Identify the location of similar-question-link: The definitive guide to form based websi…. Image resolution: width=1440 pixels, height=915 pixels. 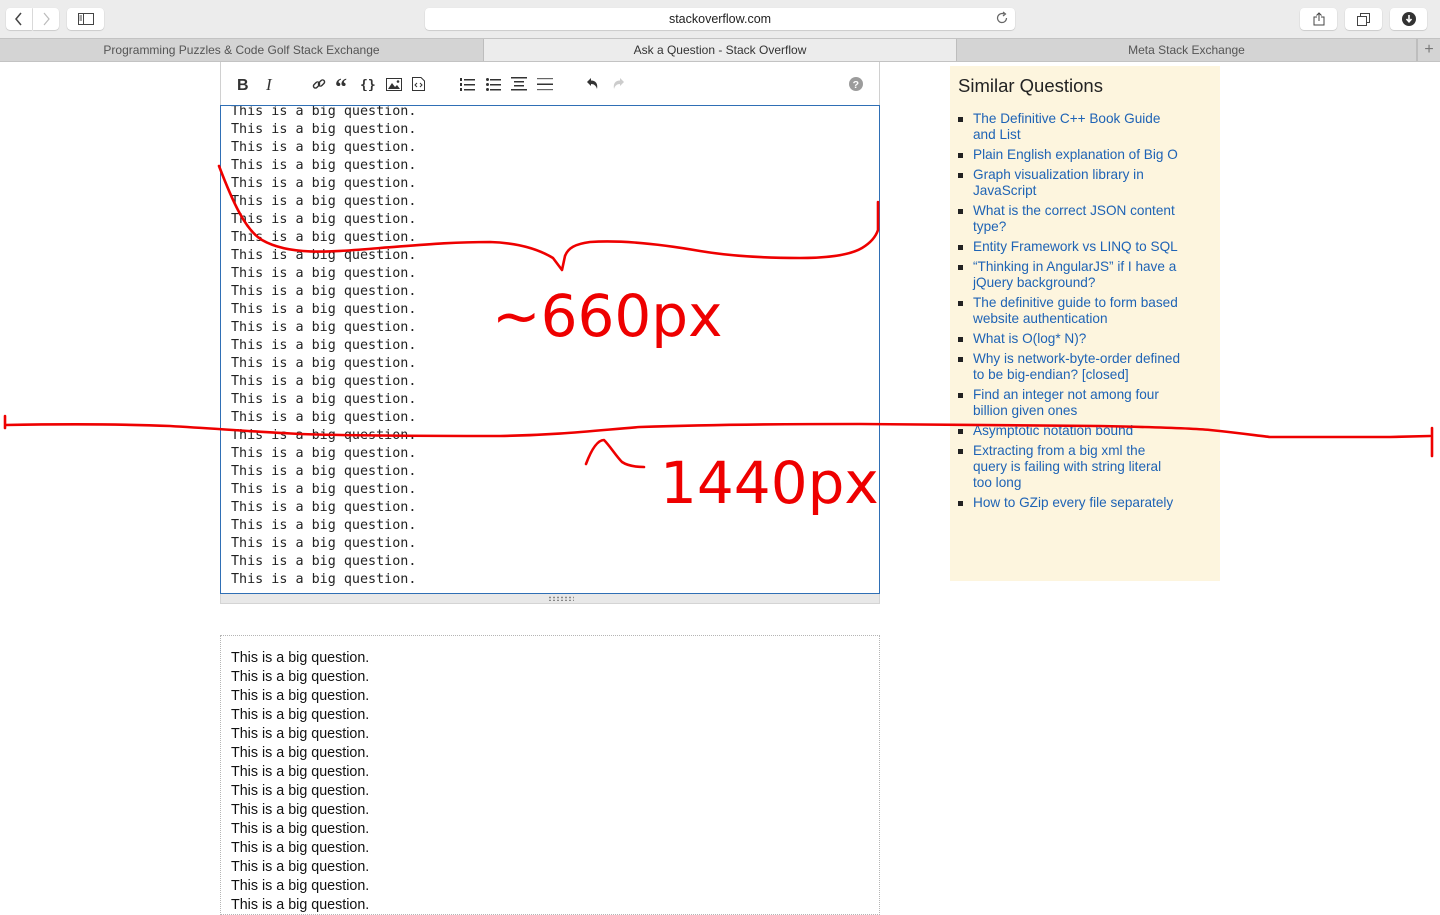
(1070, 311).